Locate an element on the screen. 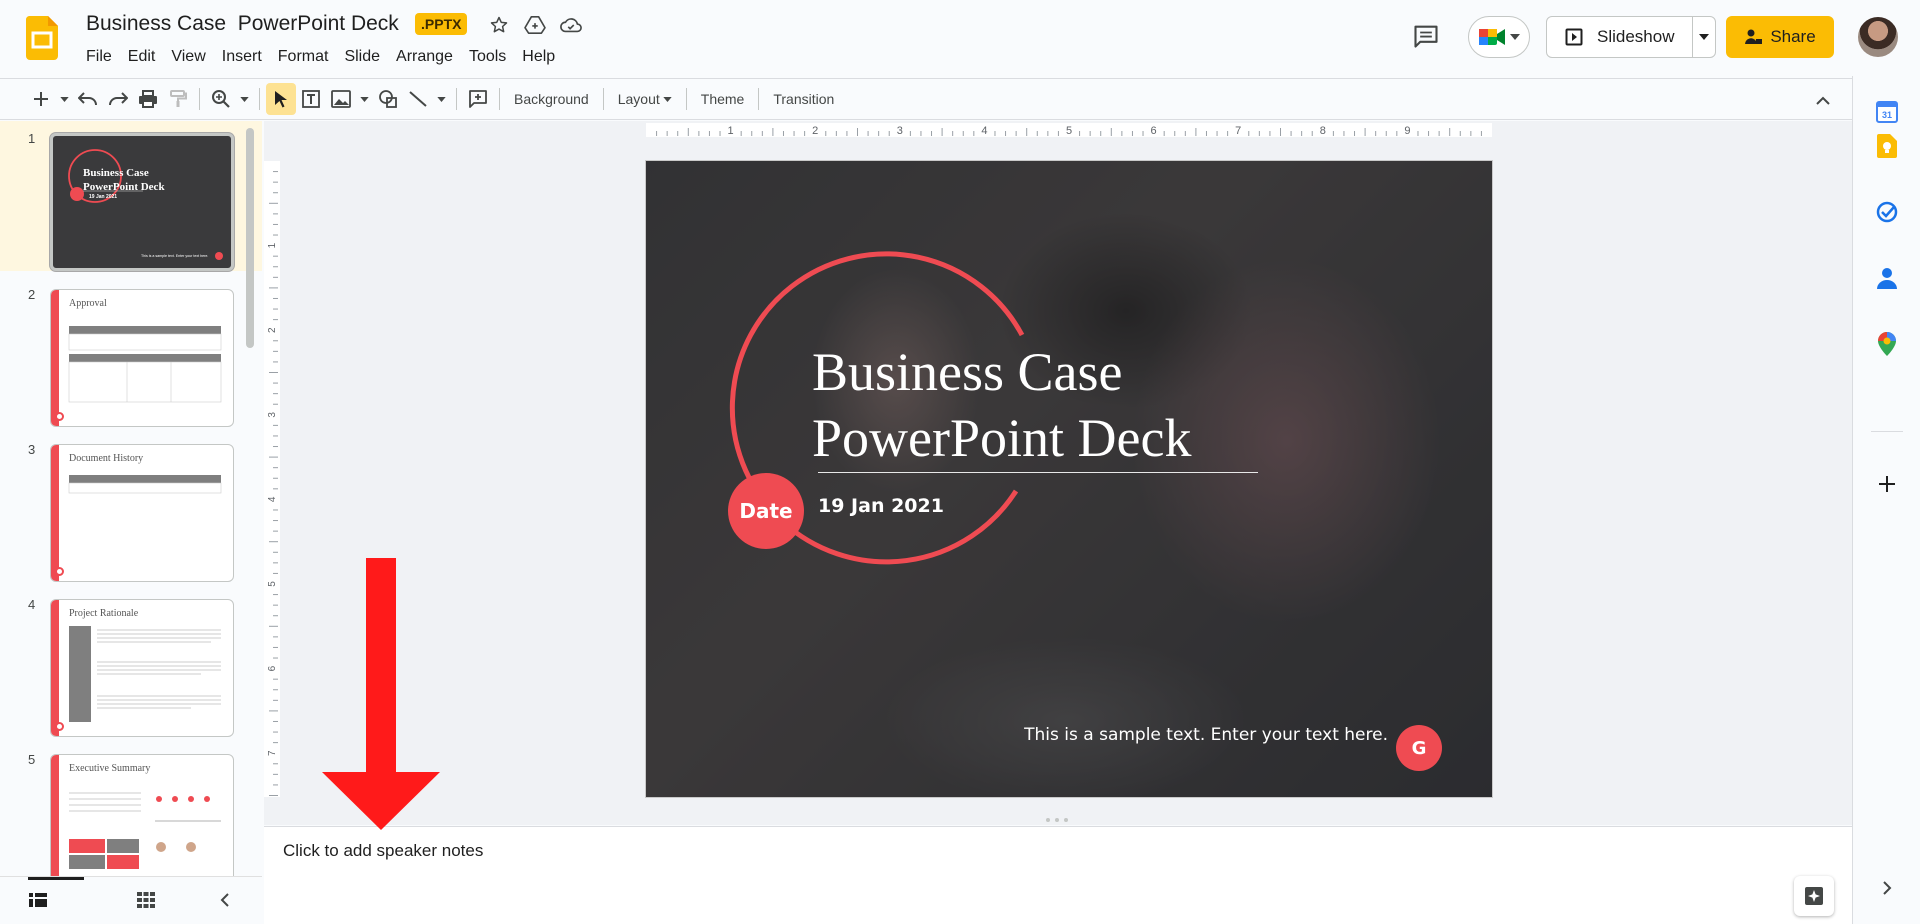  insert-image-button is located at coordinates (341, 99).